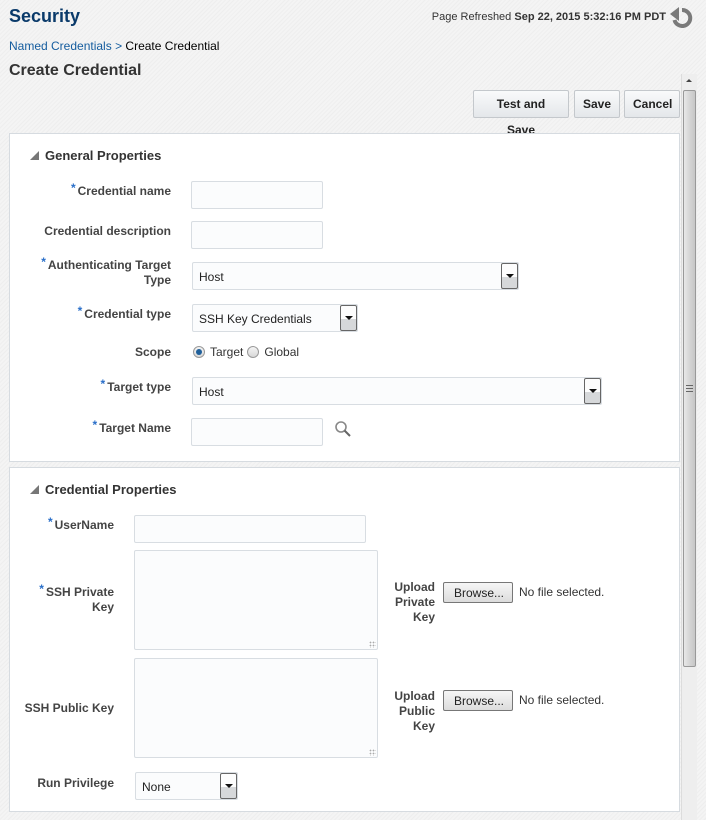 The image size is (706, 820). I want to click on scroll-thumb, so click(689, 378).